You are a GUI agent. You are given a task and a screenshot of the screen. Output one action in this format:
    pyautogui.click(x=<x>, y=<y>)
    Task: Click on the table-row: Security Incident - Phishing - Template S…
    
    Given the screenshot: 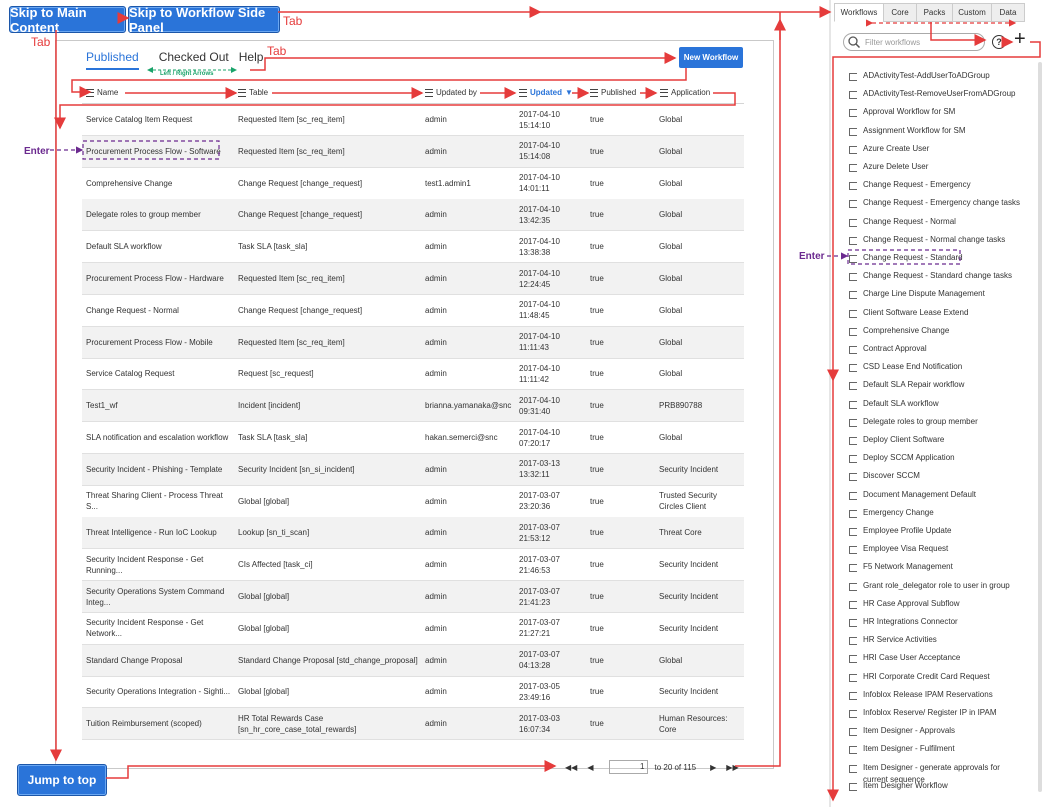 What is the action you would take?
    pyautogui.click(x=413, y=469)
    